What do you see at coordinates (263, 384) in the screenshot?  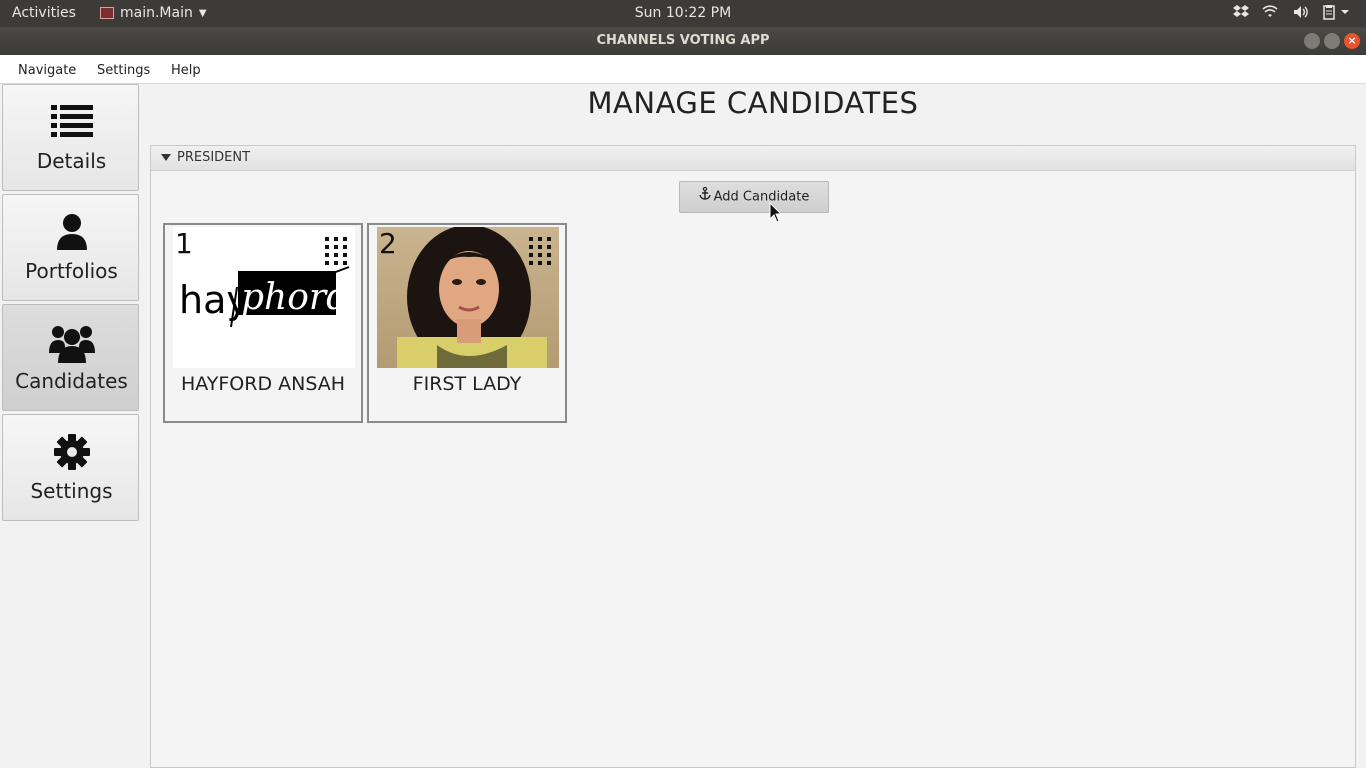 I see `candidate-name: HAYFORD ANSAH` at bounding box center [263, 384].